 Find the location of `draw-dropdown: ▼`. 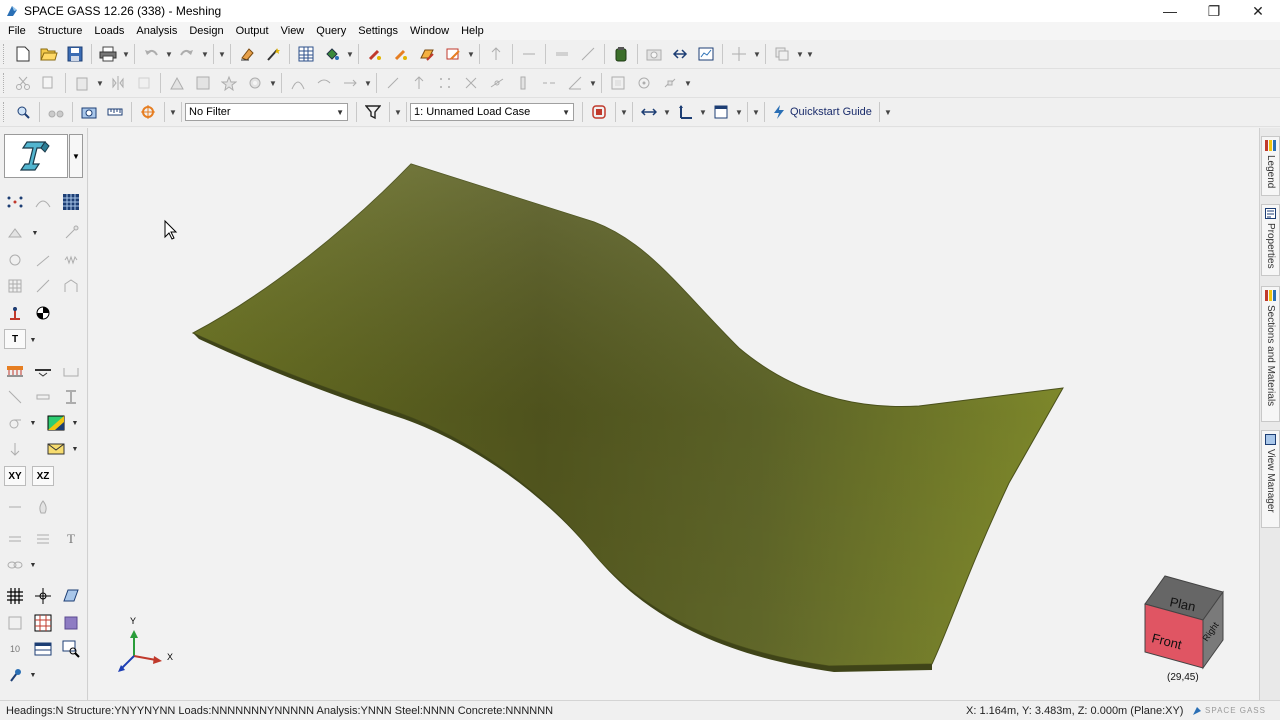

draw-dropdown: ▼ is located at coordinates (471, 54).